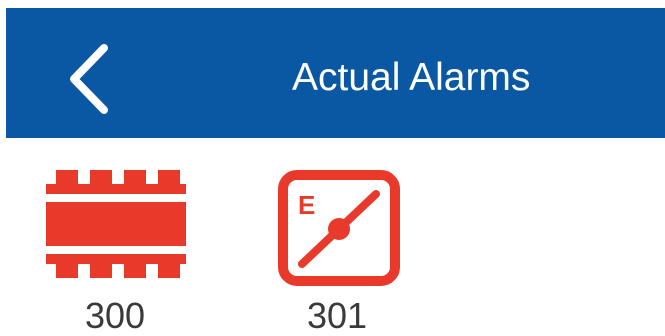 This screenshot has height=336, width=665. I want to click on back-button, so click(96, 81).